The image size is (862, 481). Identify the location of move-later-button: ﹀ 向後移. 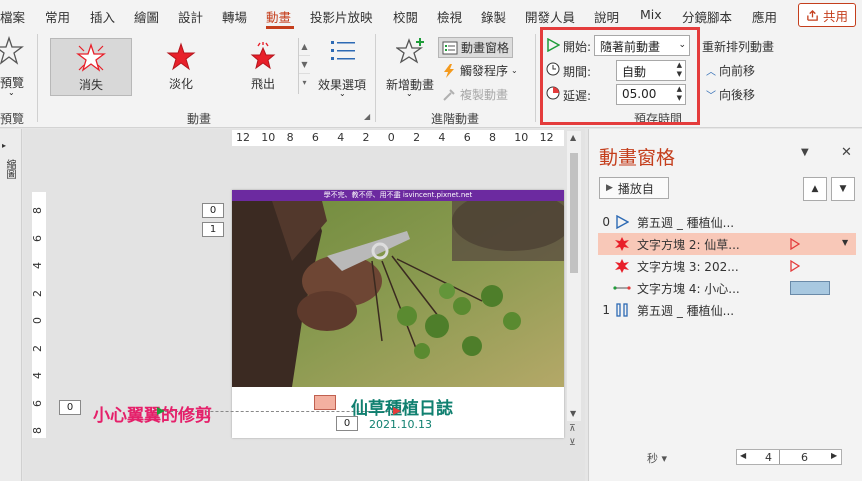
(730, 94).